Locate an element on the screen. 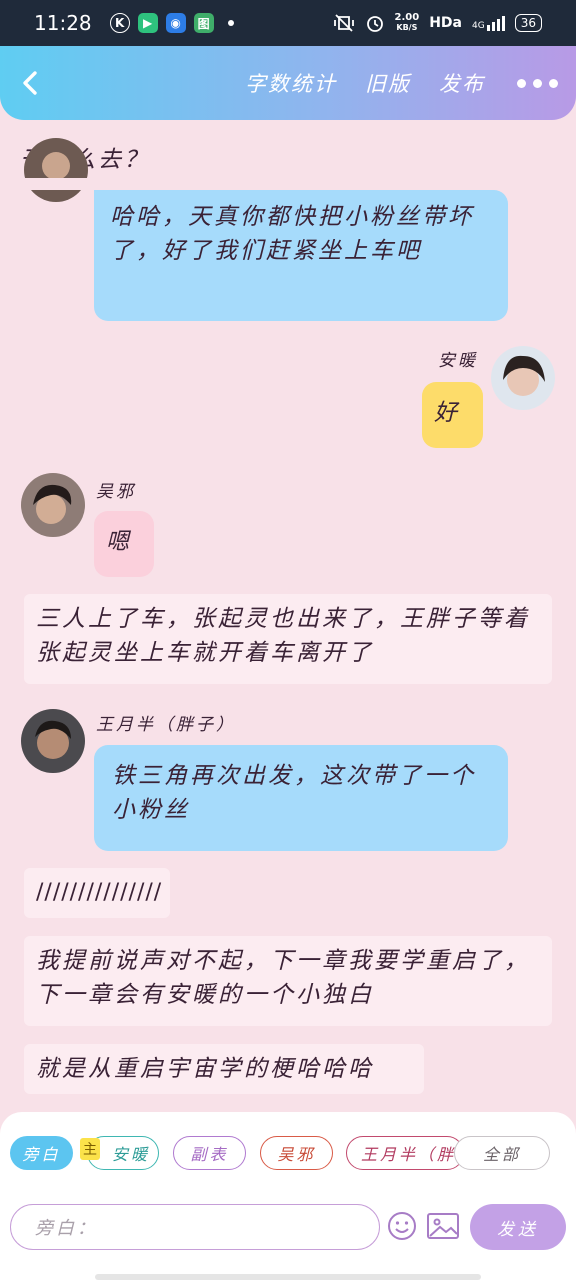  network-type: 4G is located at coordinates (478, 25).